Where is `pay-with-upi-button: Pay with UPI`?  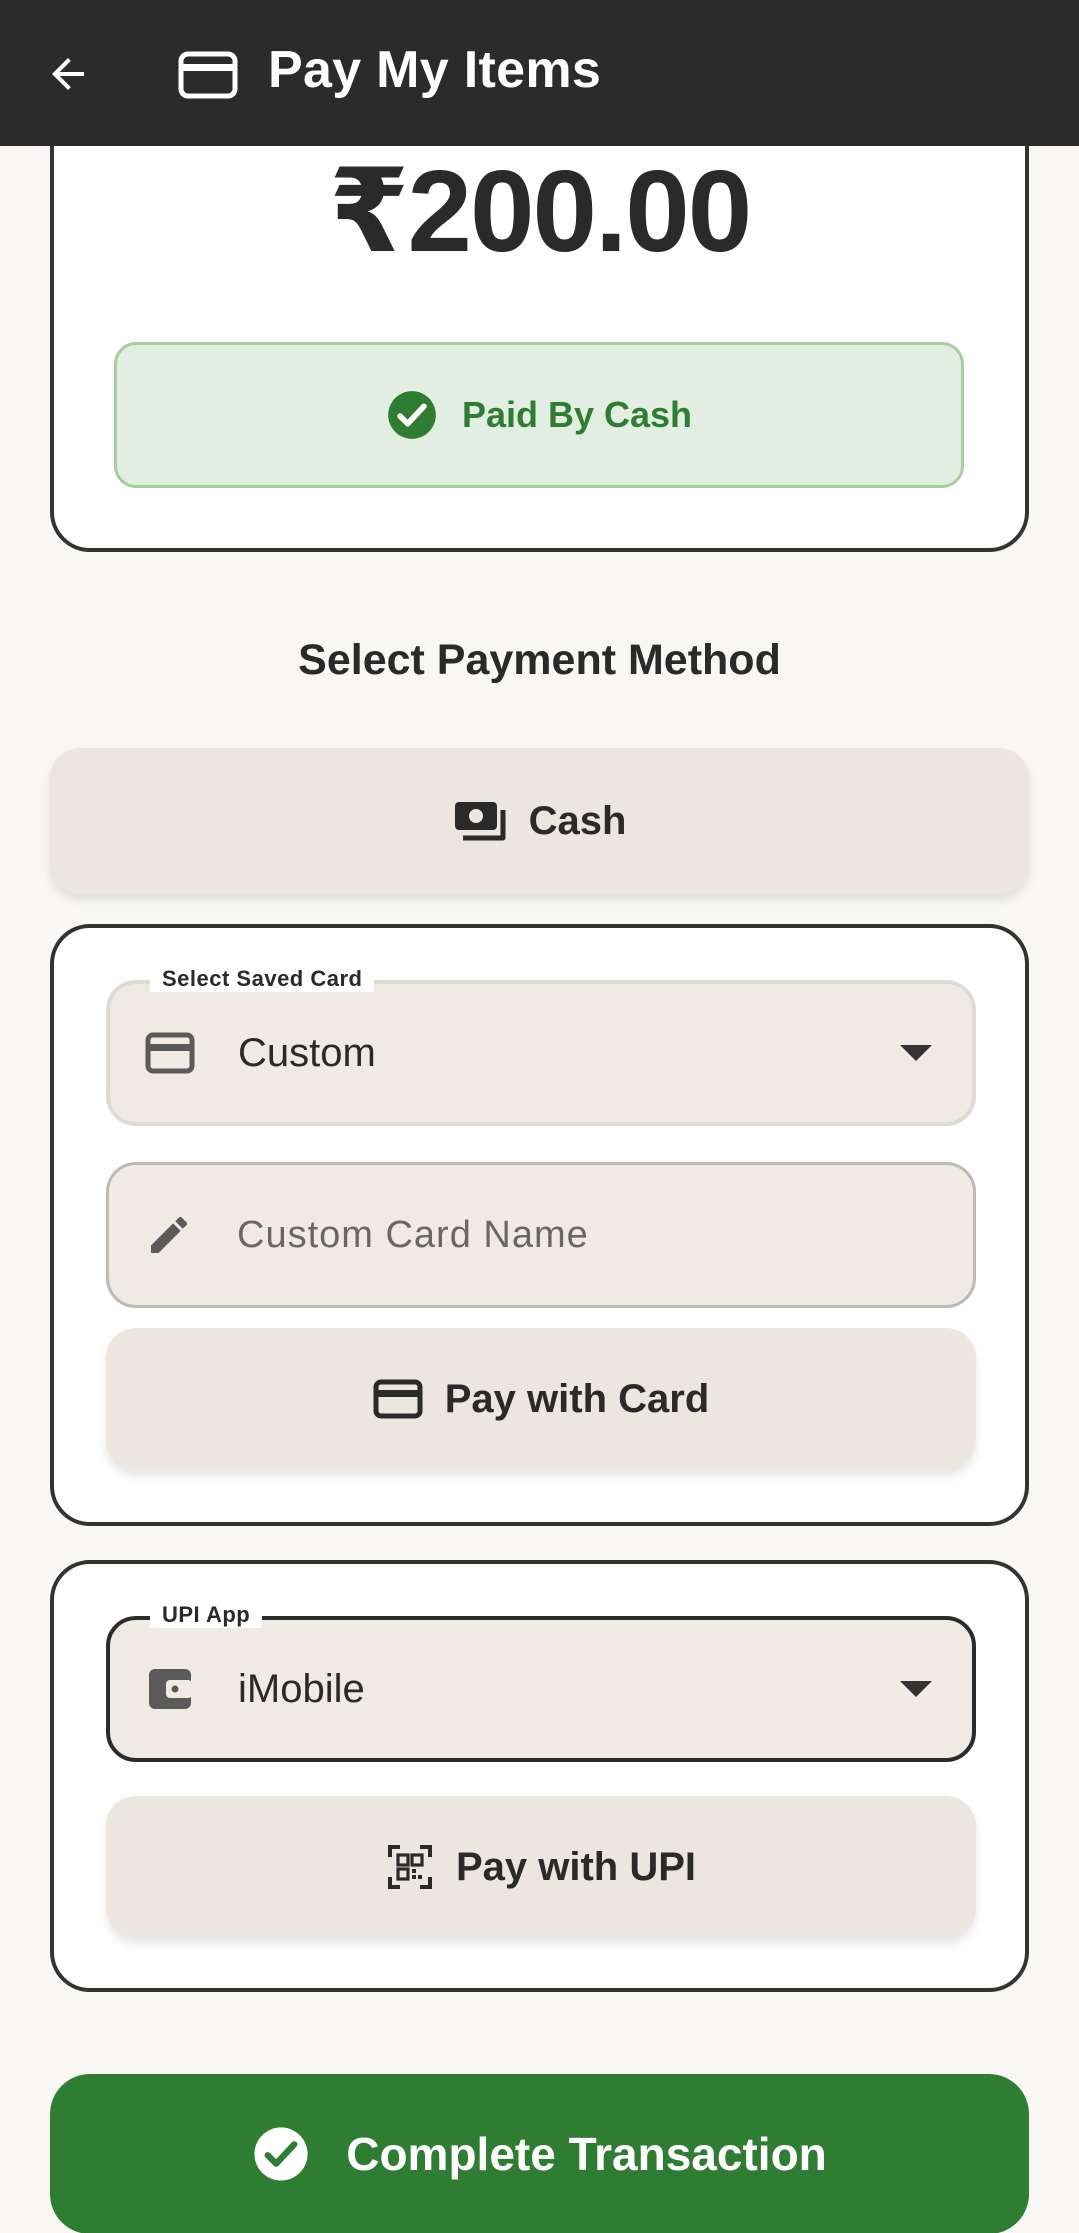 pay-with-upi-button: Pay with UPI is located at coordinates (541, 1867).